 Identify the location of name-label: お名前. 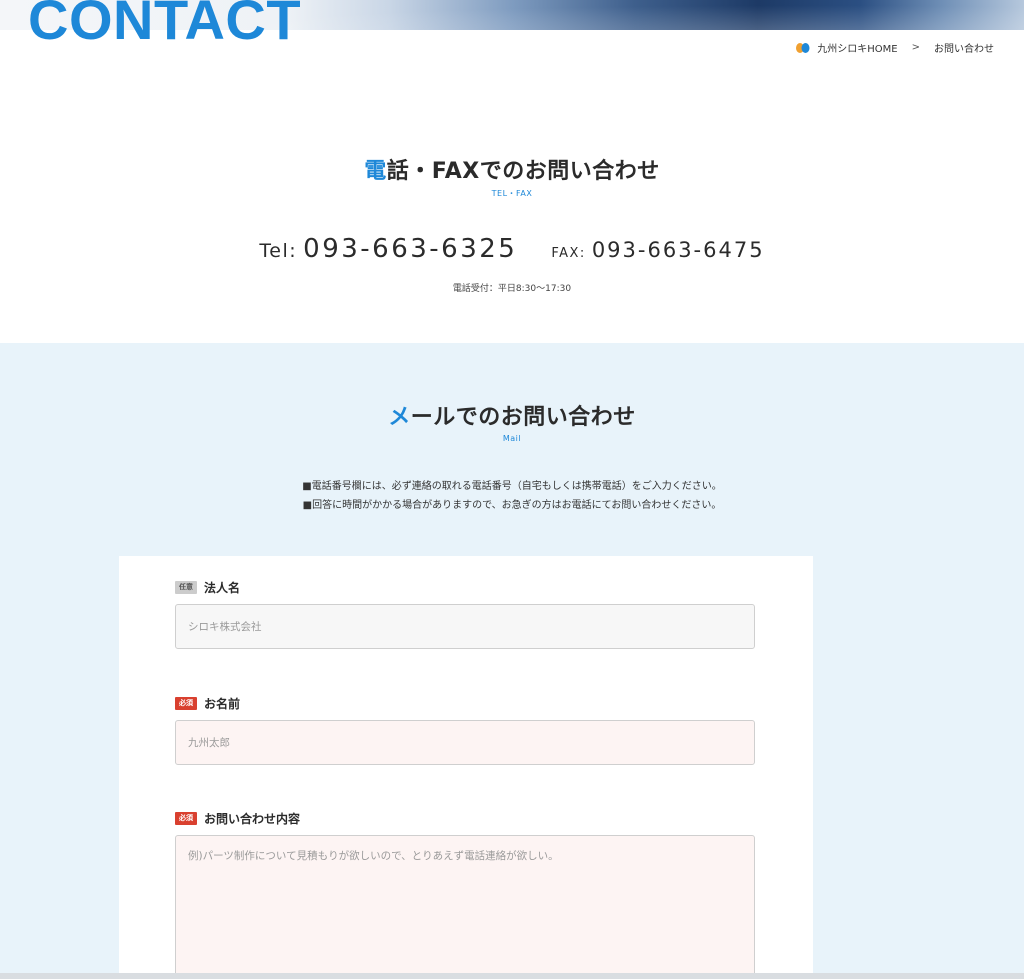
(222, 704).